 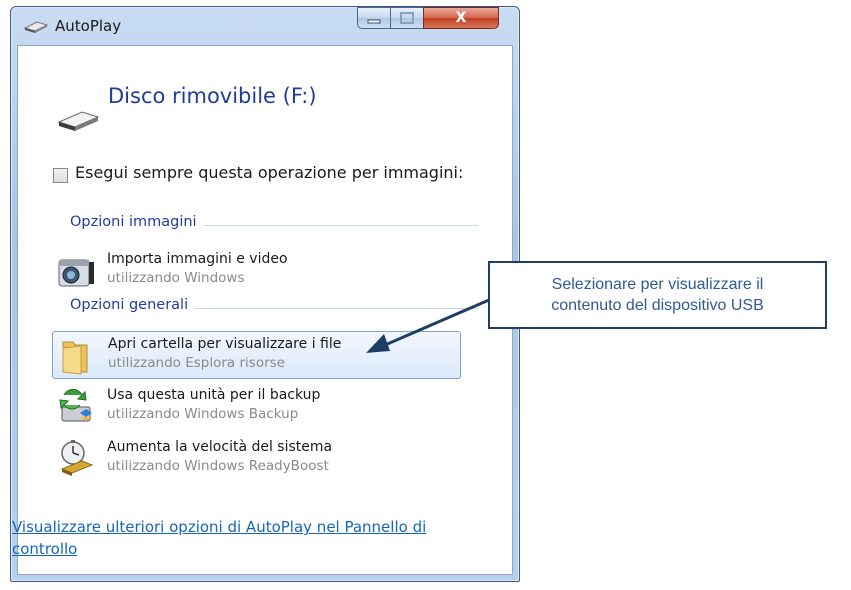 What do you see at coordinates (75, 358) in the screenshot?
I see `folder-icon` at bounding box center [75, 358].